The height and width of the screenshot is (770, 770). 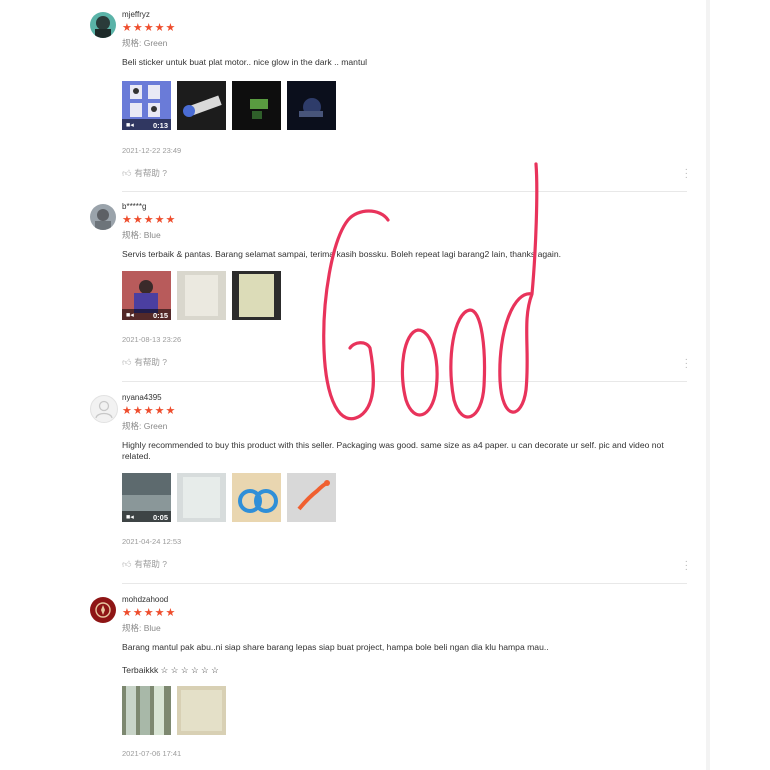 I want to click on reviewer-name: b*****g, so click(x=134, y=206).